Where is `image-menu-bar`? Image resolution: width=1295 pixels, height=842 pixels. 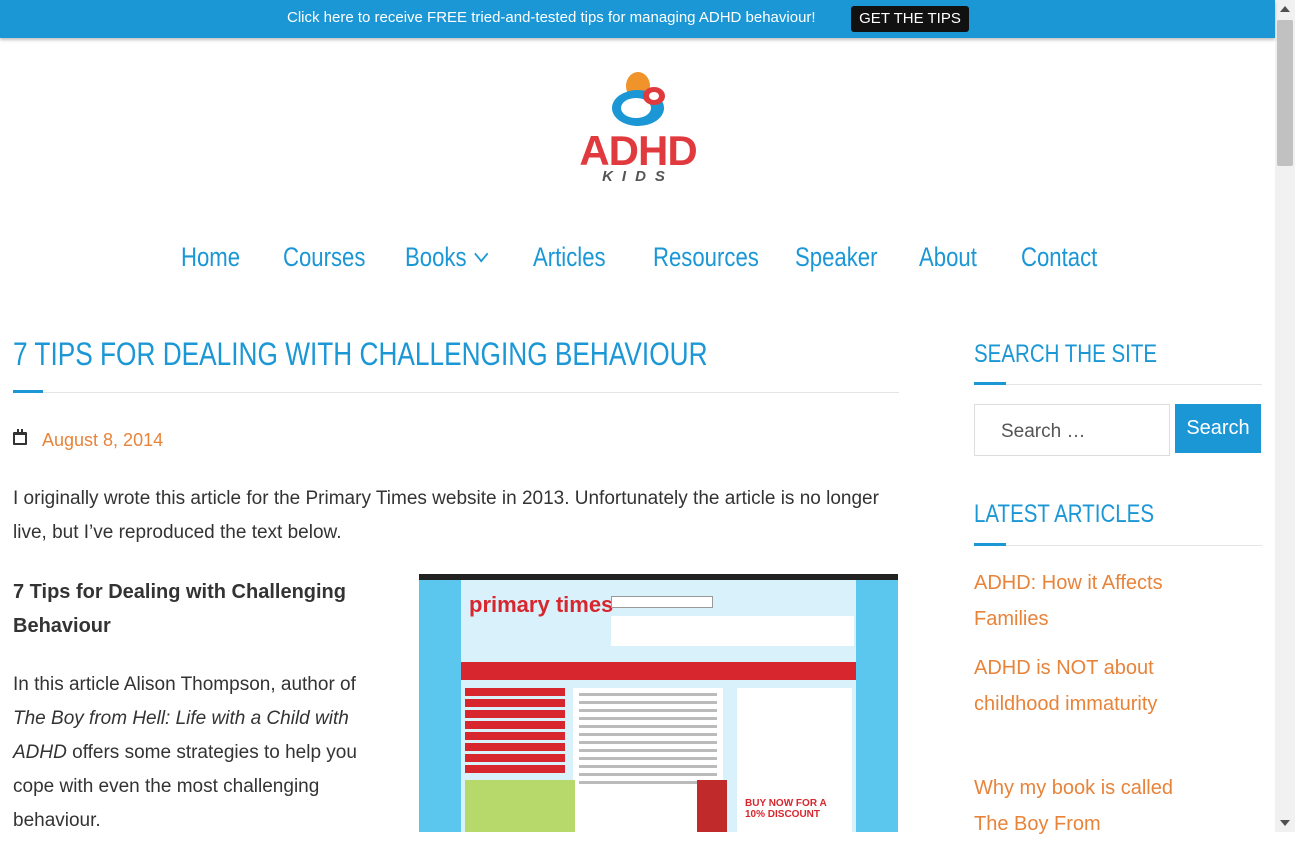 image-menu-bar is located at coordinates (658, 671).